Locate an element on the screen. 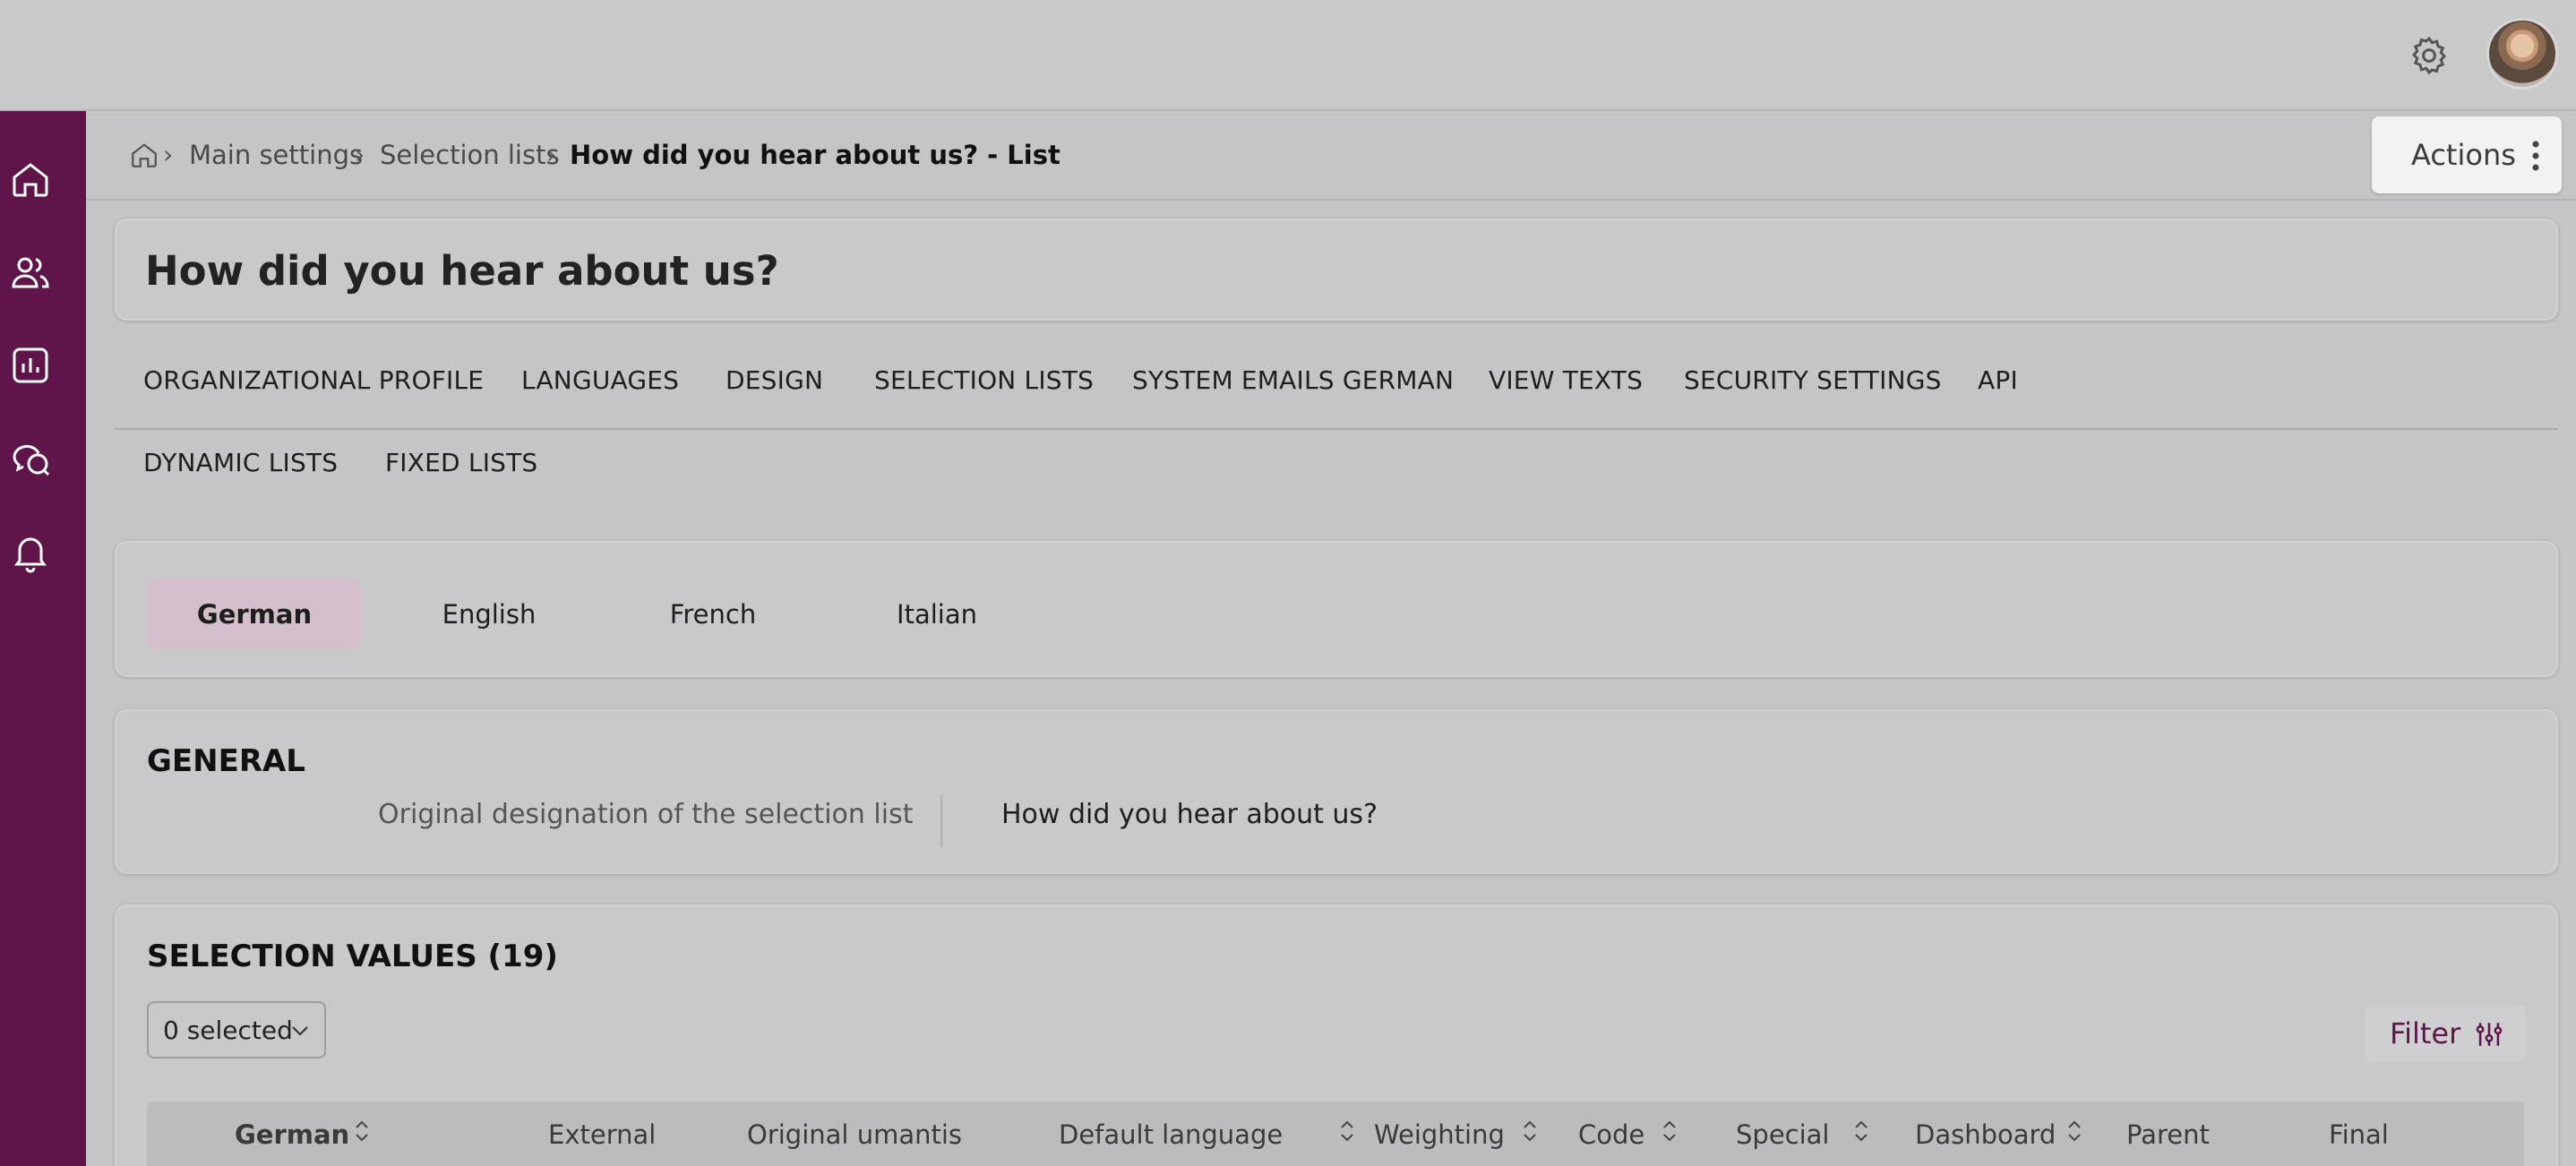 This screenshot has height=1166, width=2576. filter-button: Filter is located at coordinates (2445, 1033).